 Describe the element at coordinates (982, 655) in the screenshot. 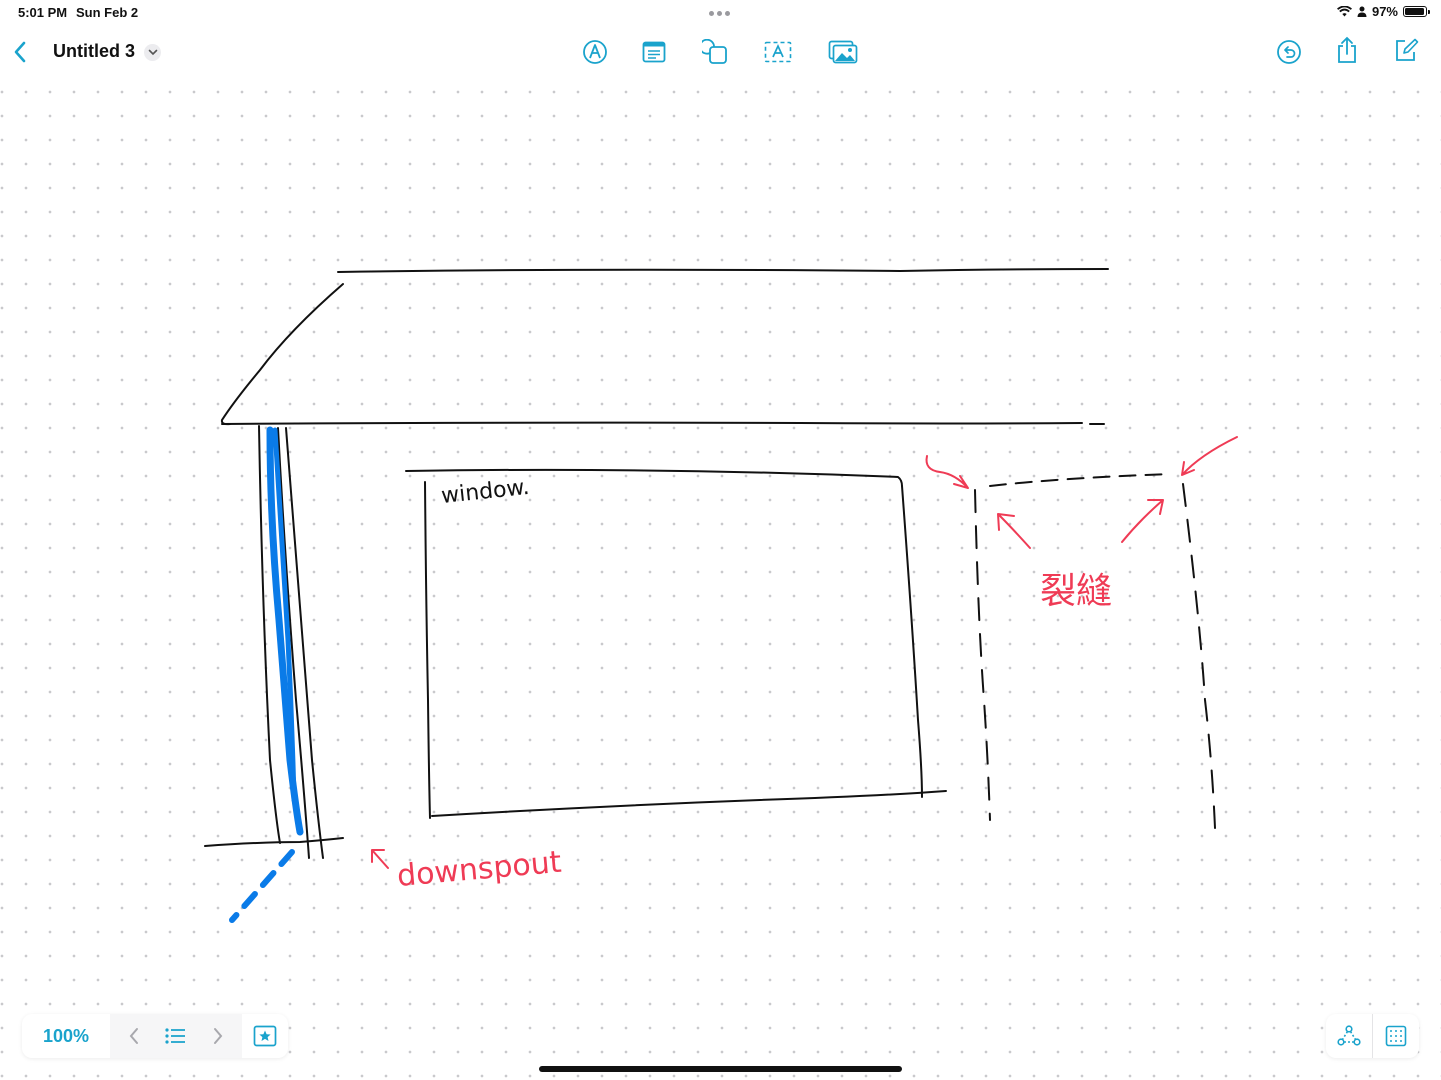

I see `dashed-outline` at that location.